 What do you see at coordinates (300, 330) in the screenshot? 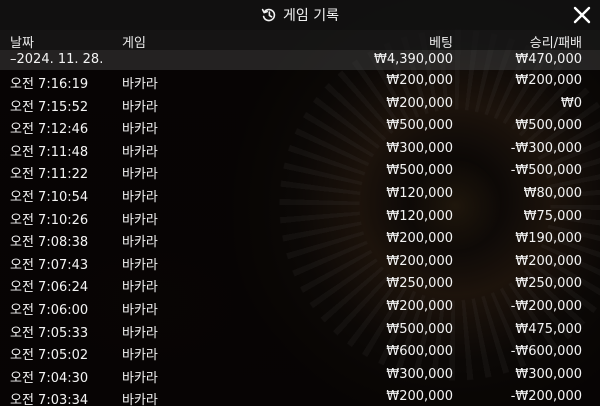
I see `history-row: 오전 7:05:33 바카라 ₩500,000 ₩475,000` at bounding box center [300, 330].